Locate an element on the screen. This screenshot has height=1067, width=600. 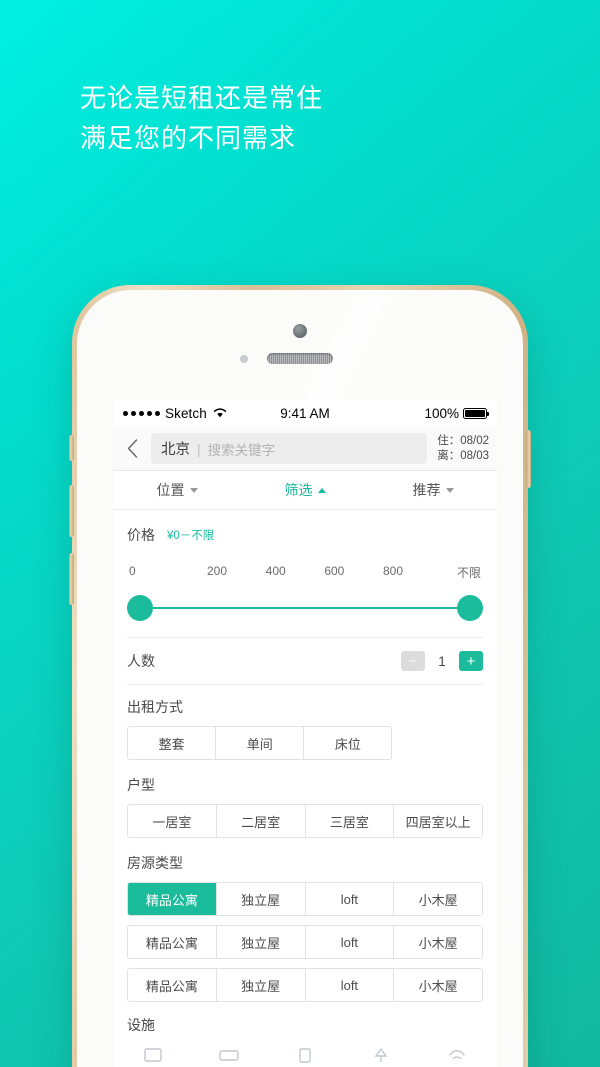
search-input: 北京 | 搜索关键字 is located at coordinates (289, 448).